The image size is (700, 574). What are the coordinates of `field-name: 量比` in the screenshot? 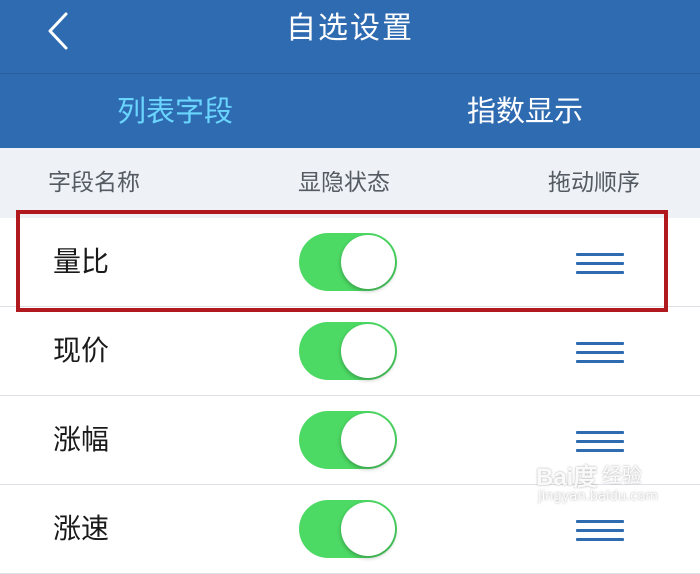 It's located at (81, 261).